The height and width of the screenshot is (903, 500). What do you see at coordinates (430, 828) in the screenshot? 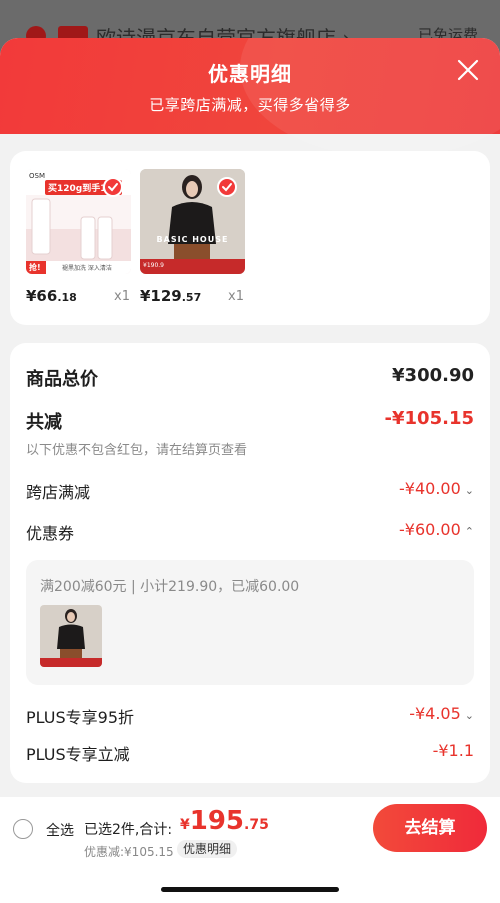
I see `checkout-button: 去结算` at bounding box center [430, 828].